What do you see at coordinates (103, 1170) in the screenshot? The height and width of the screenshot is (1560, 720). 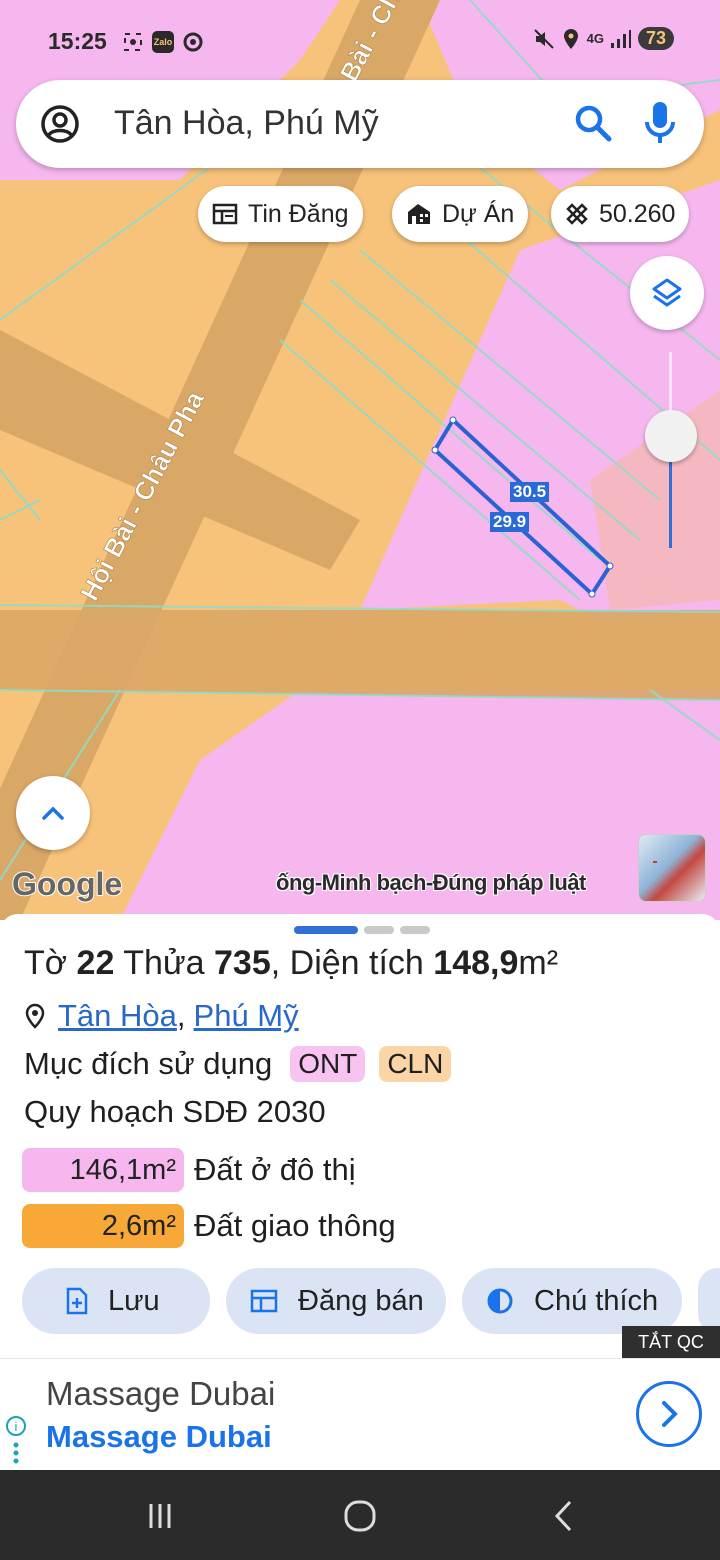 I see `area-pill: 146,1m²` at bounding box center [103, 1170].